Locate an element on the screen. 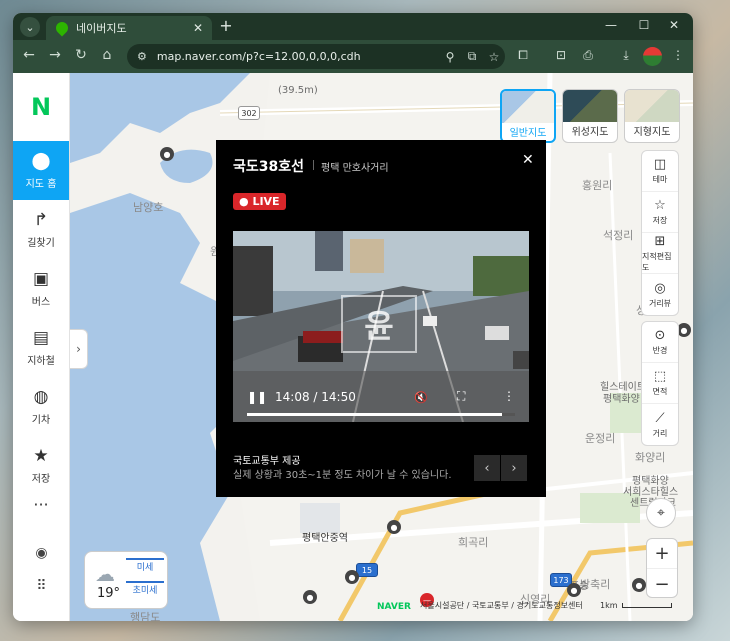 The height and width of the screenshot is (641, 730). tool-area: ⬚ 면적 is located at coordinates (660, 383).